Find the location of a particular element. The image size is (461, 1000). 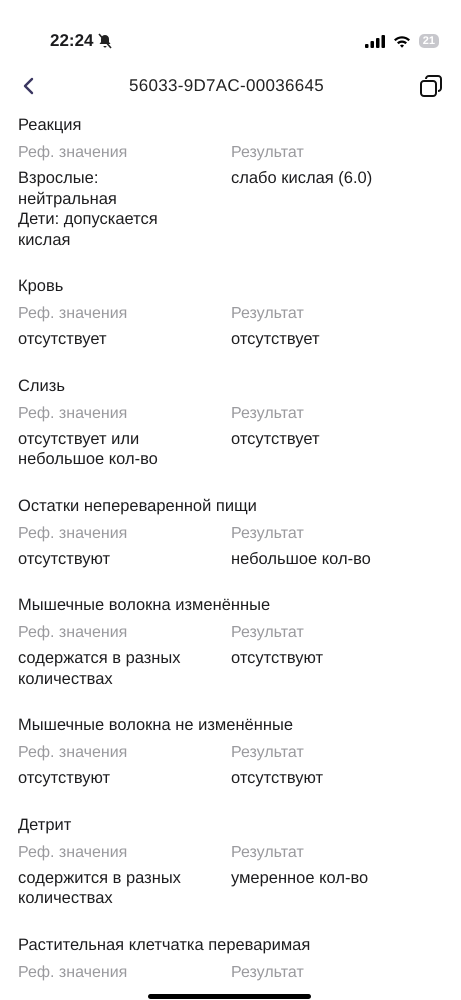

section-title: Слизь is located at coordinates (42, 386).